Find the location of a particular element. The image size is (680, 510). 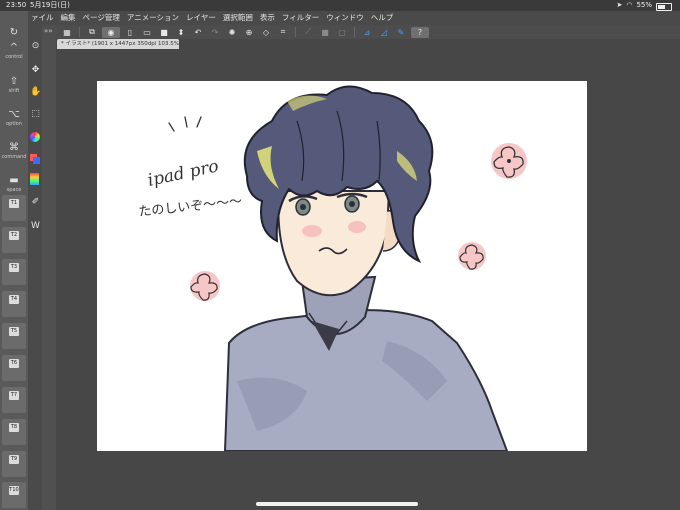

command-icon: ⌘ is located at coordinates (14, 147).